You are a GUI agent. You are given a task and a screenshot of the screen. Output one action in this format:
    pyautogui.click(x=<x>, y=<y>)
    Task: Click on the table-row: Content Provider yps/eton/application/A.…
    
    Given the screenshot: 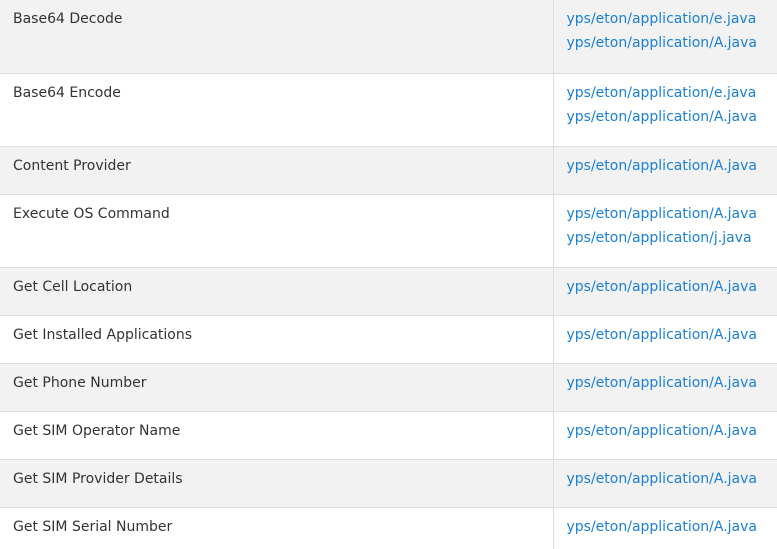 What is the action you would take?
    pyautogui.click(x=388, y=169)
    